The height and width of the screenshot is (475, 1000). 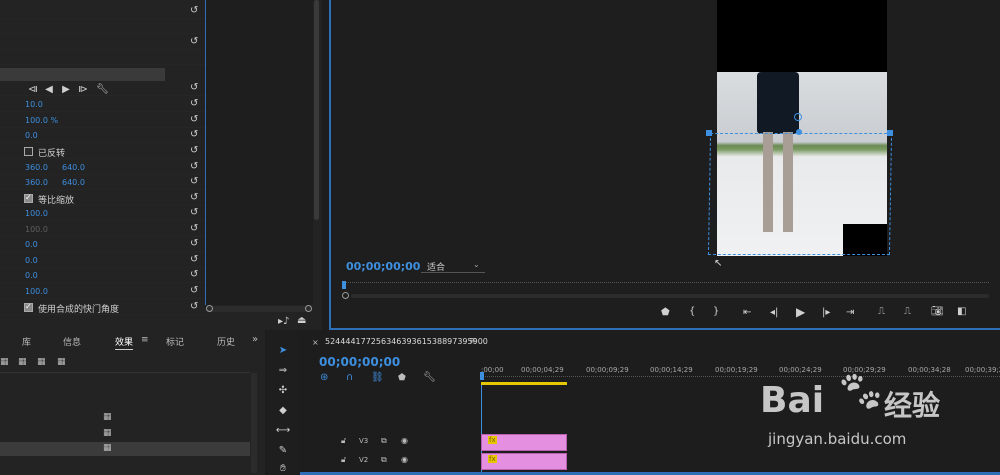 What do you see at coordinates (345, 295) in the screenshot?
I see `zoom-handle-icon` at bounding box center [345, 295].